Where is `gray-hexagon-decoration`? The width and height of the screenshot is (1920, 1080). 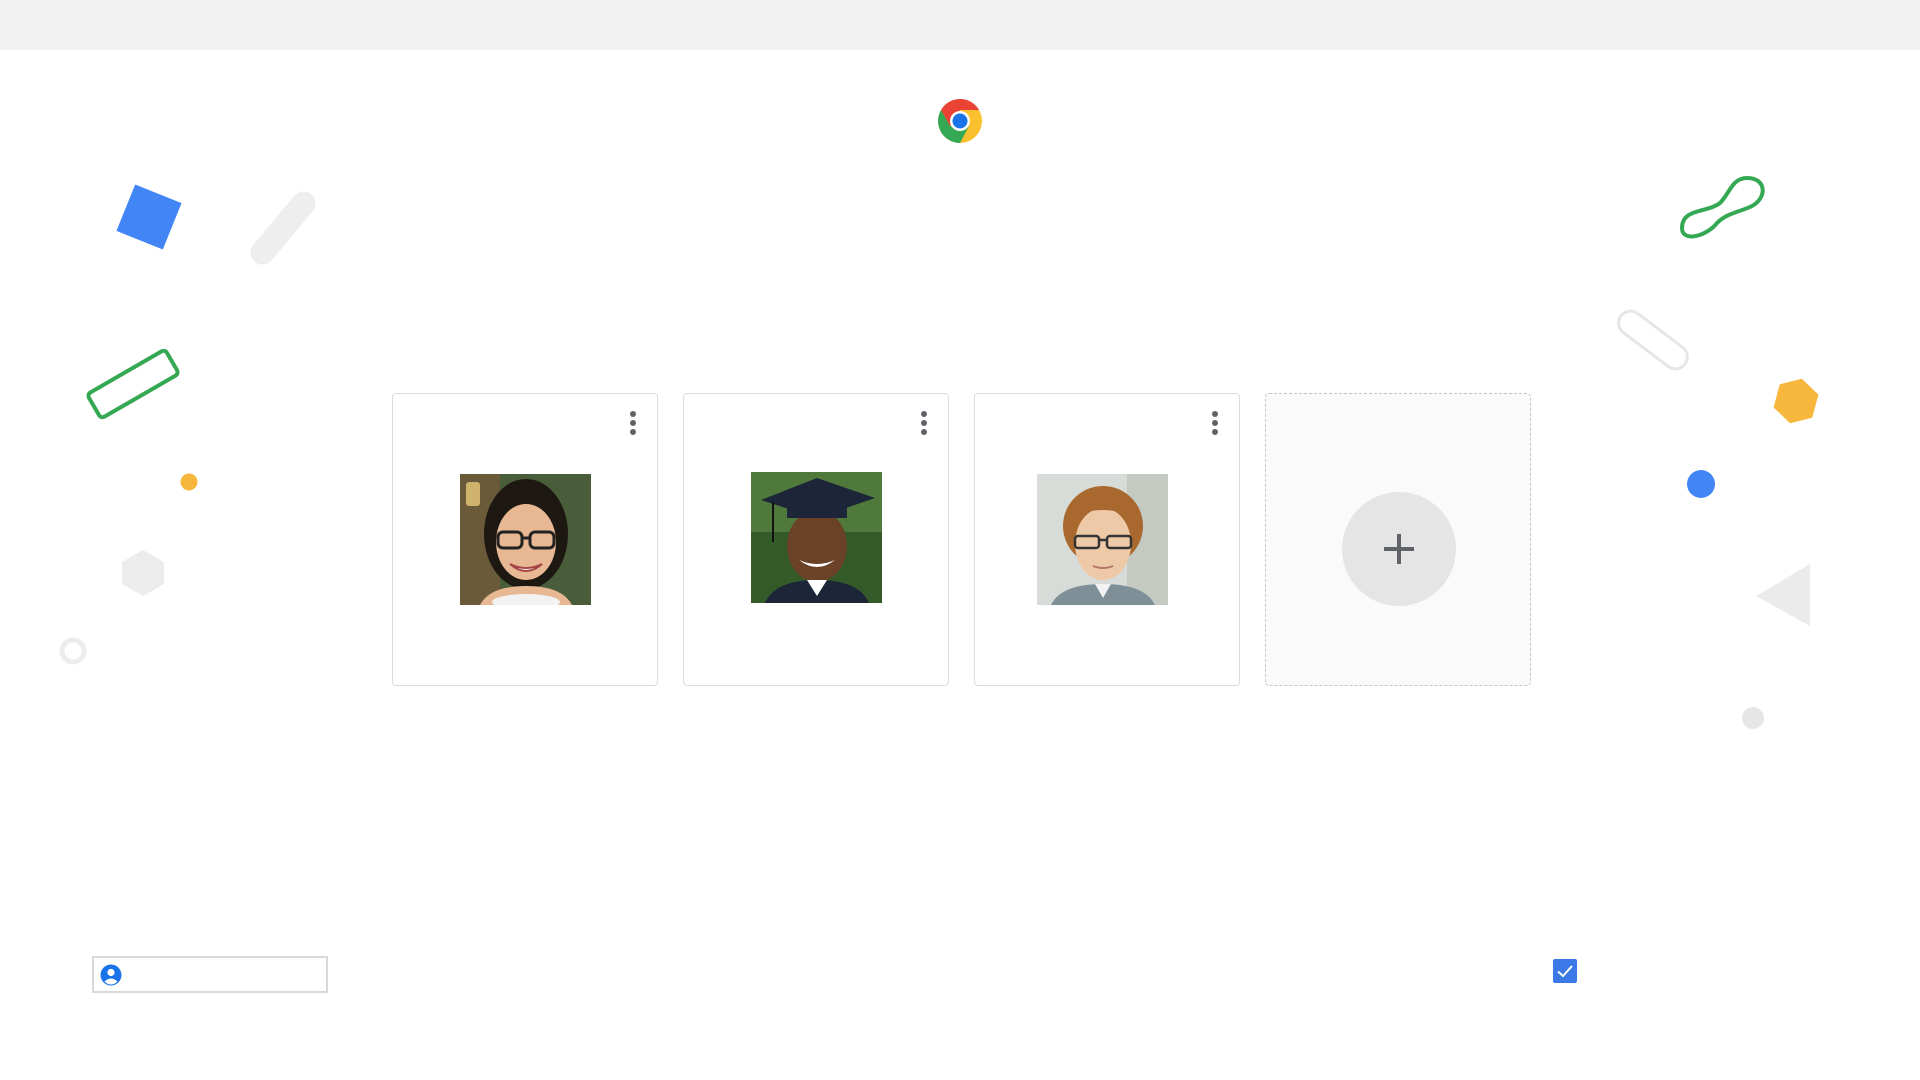
gray-hexagon-decoration is located at coordinates (143, 573).